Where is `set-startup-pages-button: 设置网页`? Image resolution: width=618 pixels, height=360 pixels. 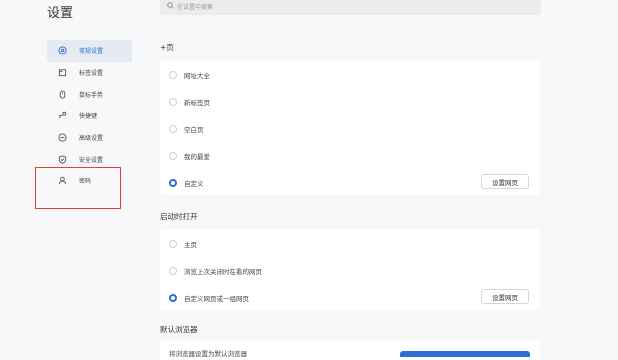
set-startup-pages-button: 设置网页 is located at coordinates (505, 296).